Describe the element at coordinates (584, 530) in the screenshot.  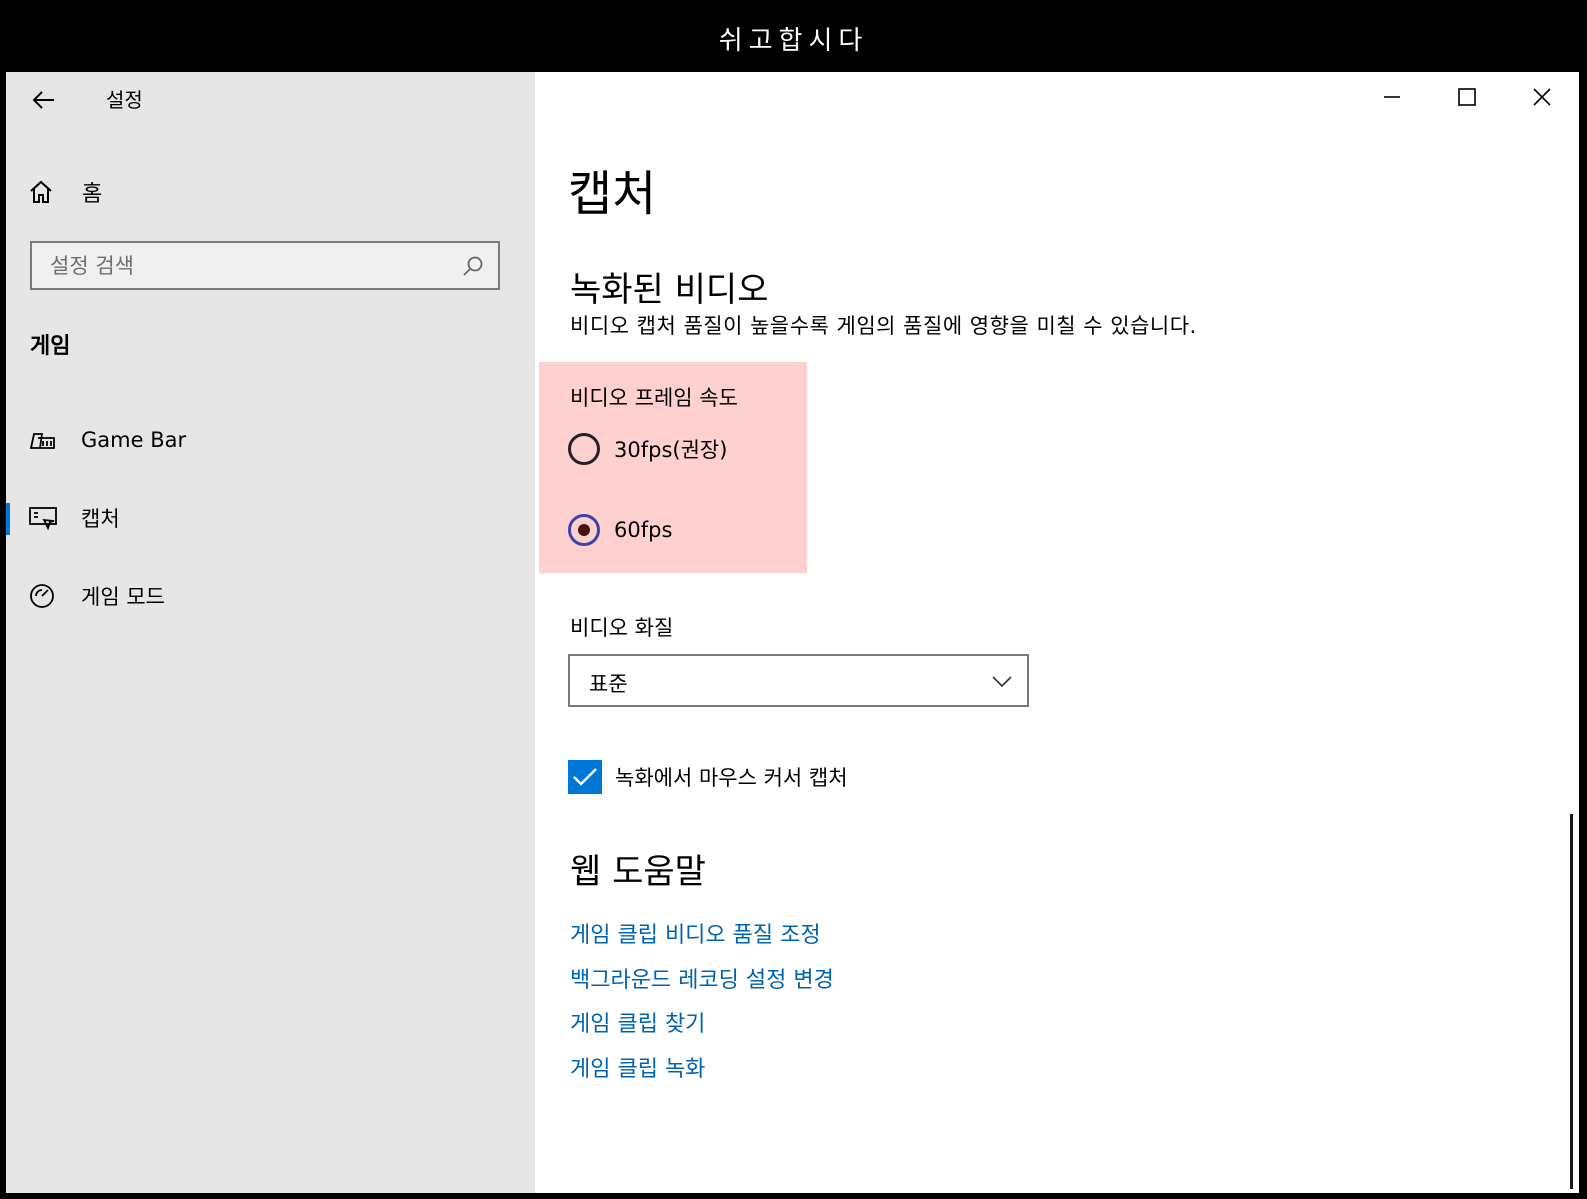
I see `radio-circle-selected` at that location.